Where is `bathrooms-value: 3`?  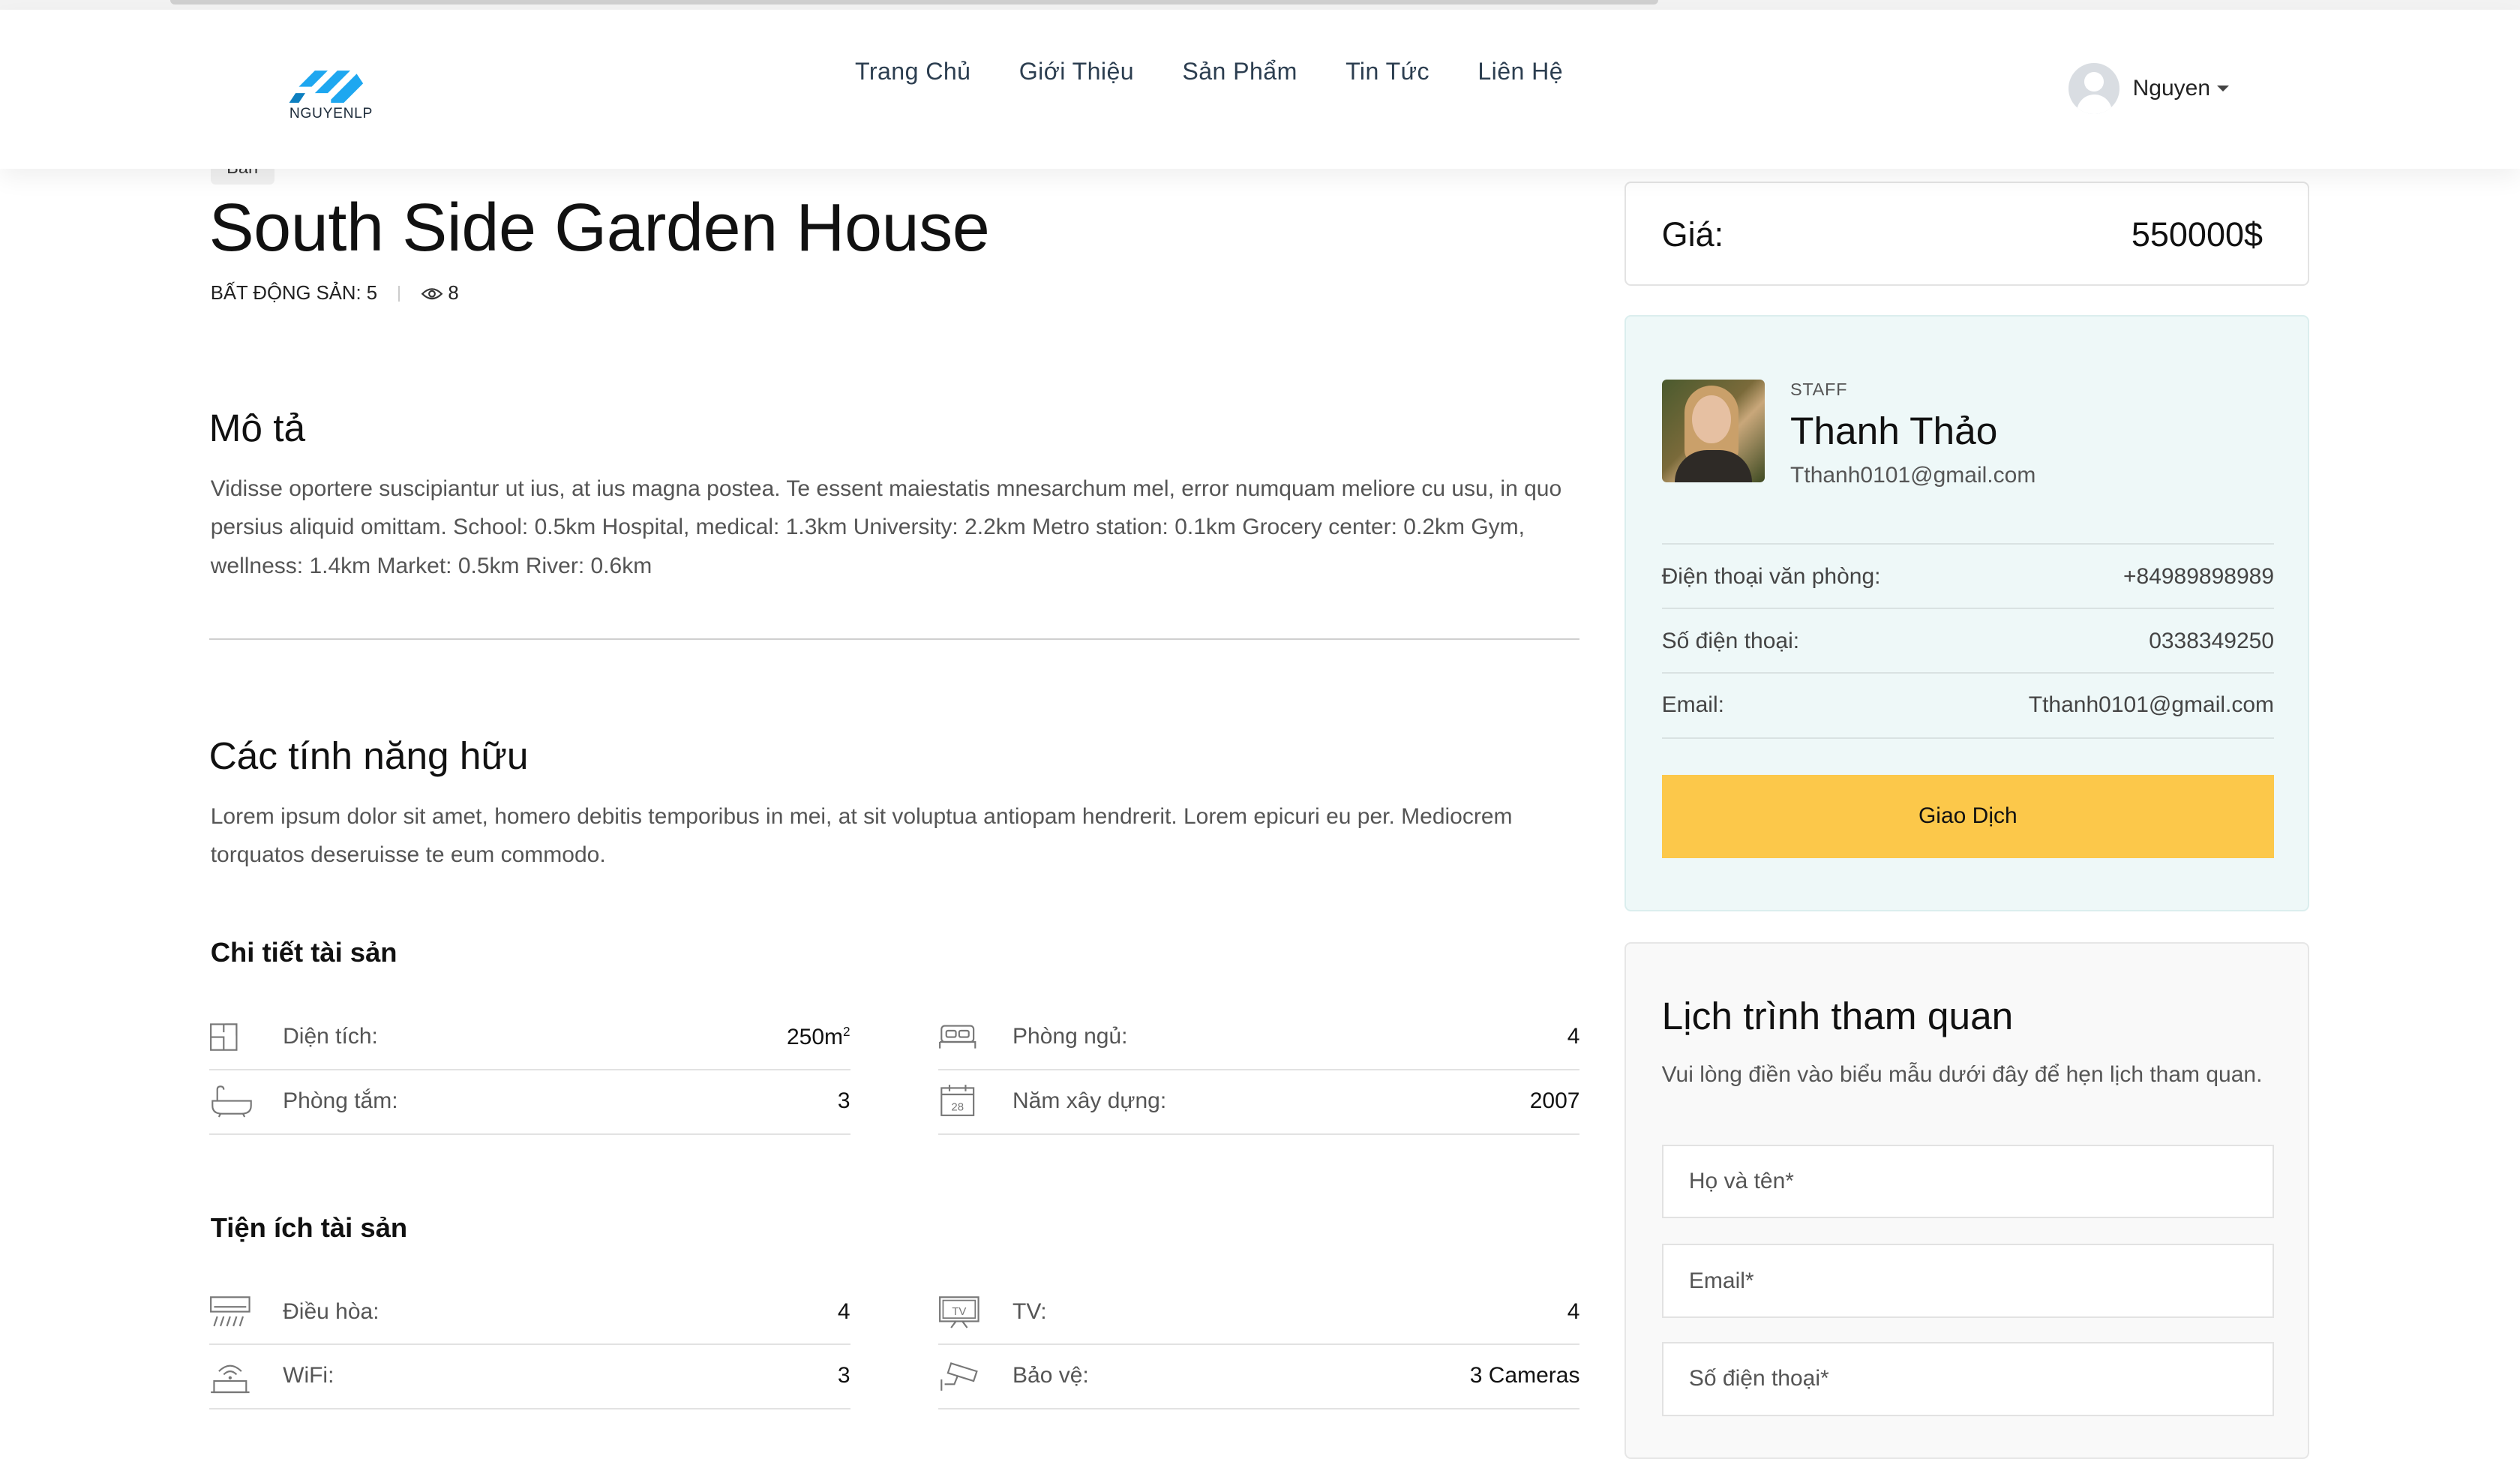 bathrooms-value: 3 is located at coordinates (843, 1100).